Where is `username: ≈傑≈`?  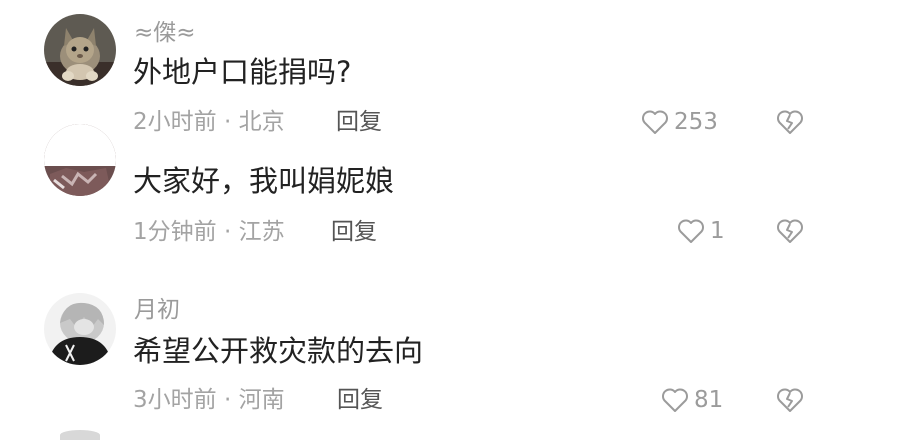 username: ≈傑≈ is located at coordinates (165, 33).